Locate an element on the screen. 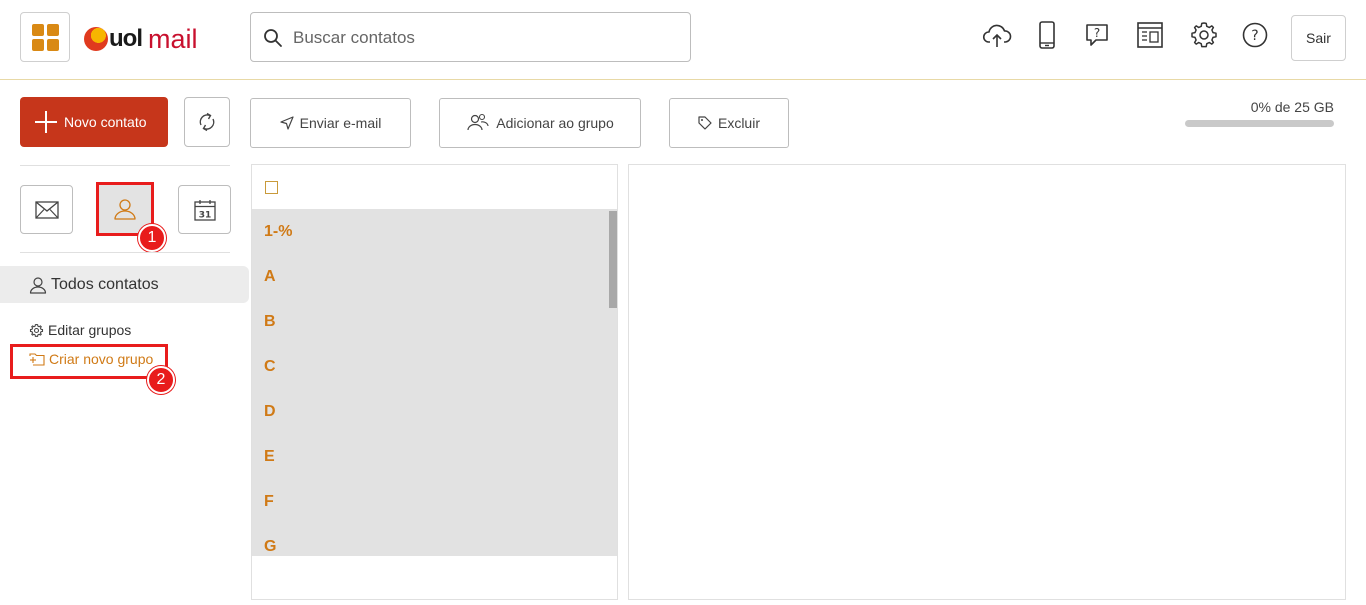 The width and height of the screenshot is (1366, 605). all-contacts-label: Todos contatos is located at coordinates (105, 284).